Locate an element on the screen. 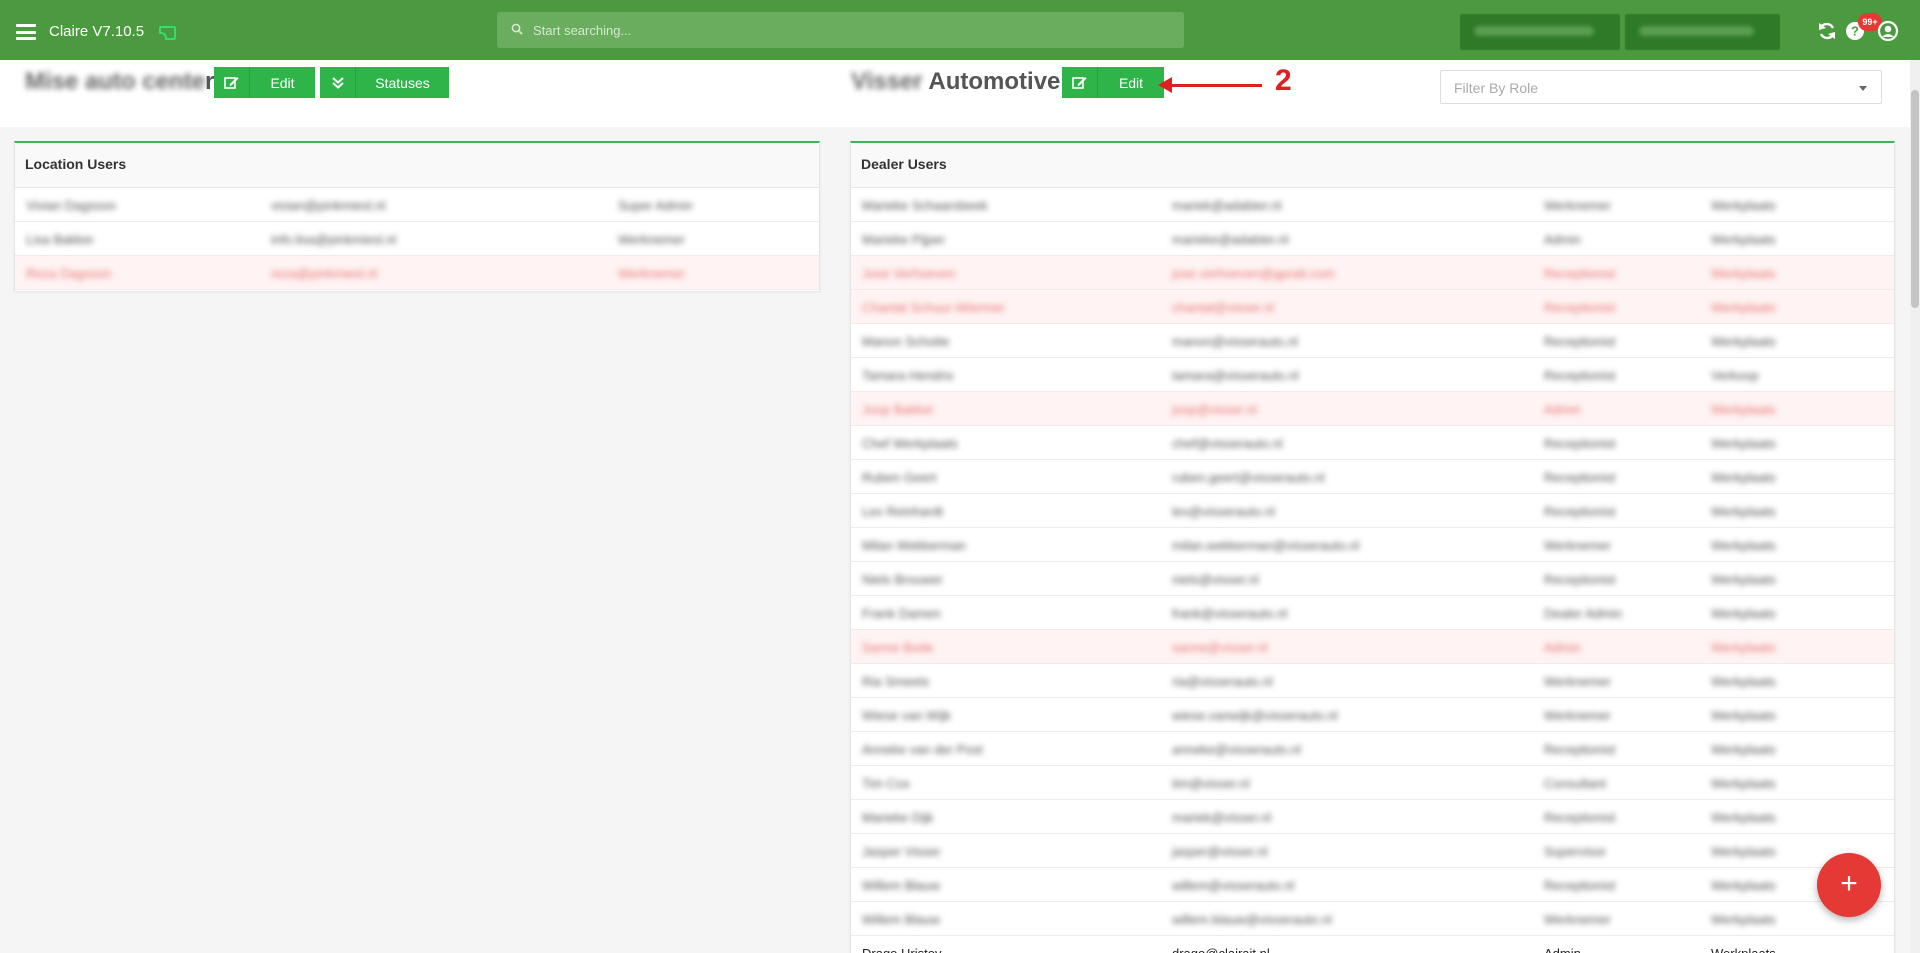  add-button: + is located at coordinates (1849, 885).